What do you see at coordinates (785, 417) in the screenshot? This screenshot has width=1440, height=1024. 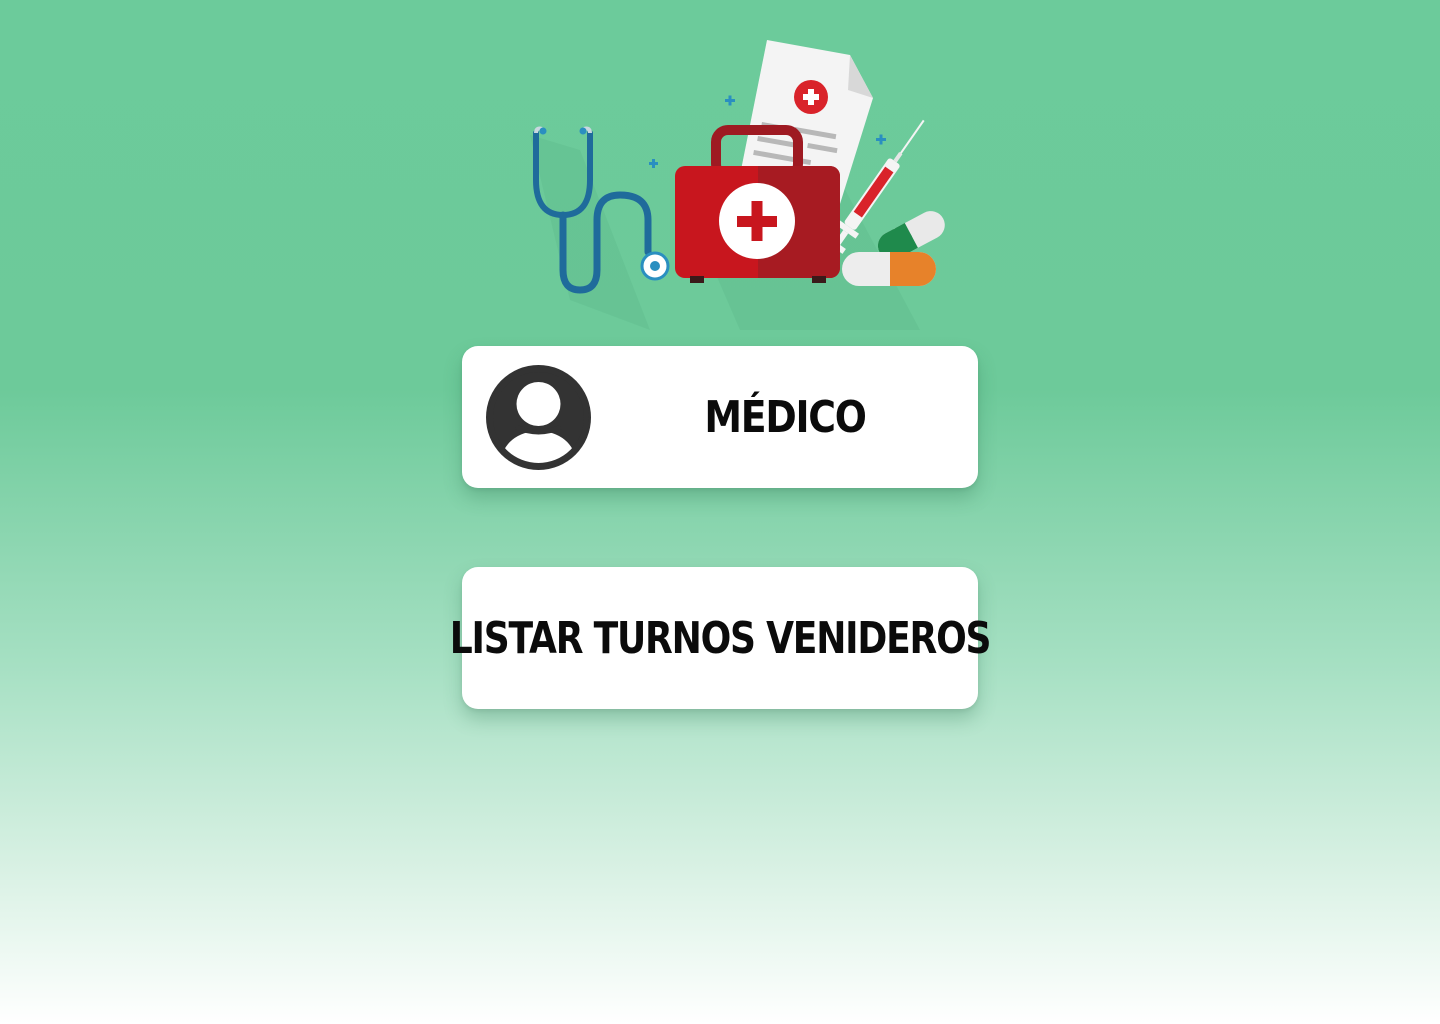 I see `doctor-role-label: MÉDICO` at bounding box center [785, 417].